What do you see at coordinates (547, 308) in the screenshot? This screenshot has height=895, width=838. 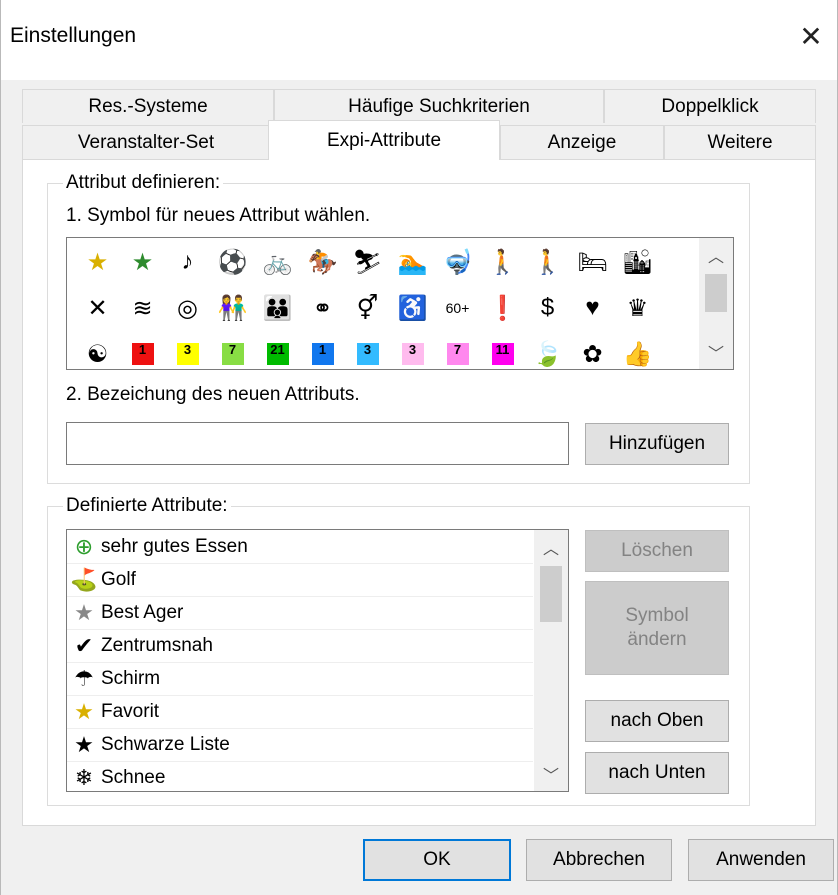 I see `dollar-icon: $` at bounding box center [547, 308].